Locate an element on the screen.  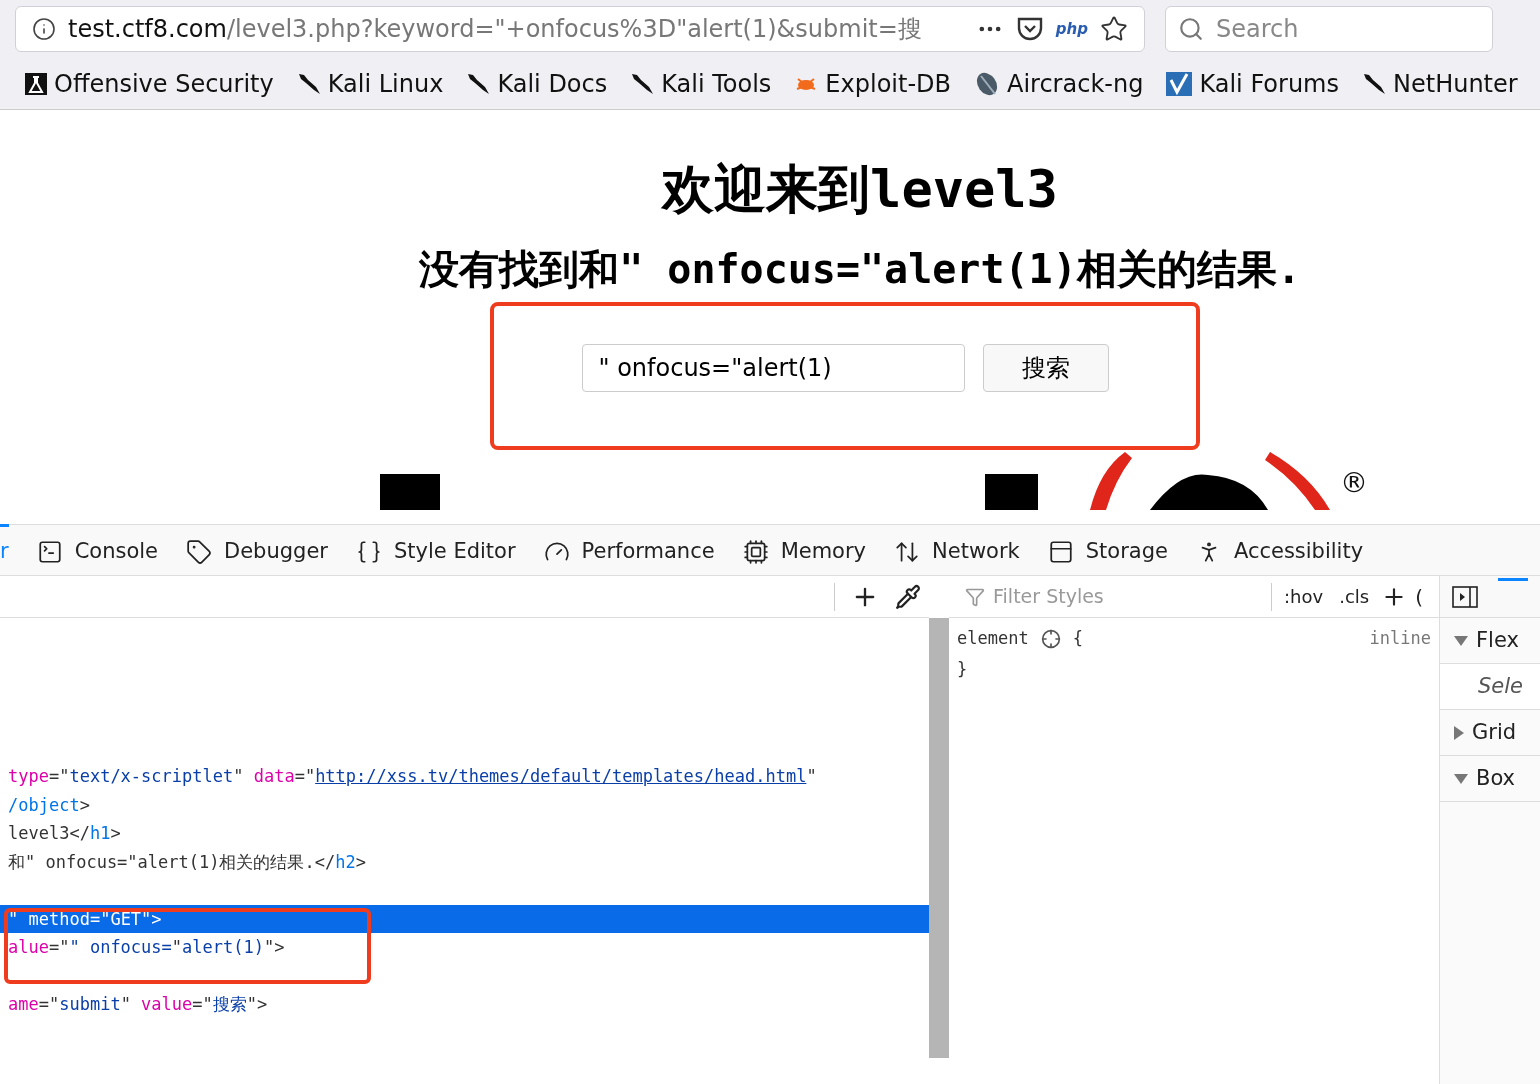
php-badge: php is located at coordinates (1071, 29).